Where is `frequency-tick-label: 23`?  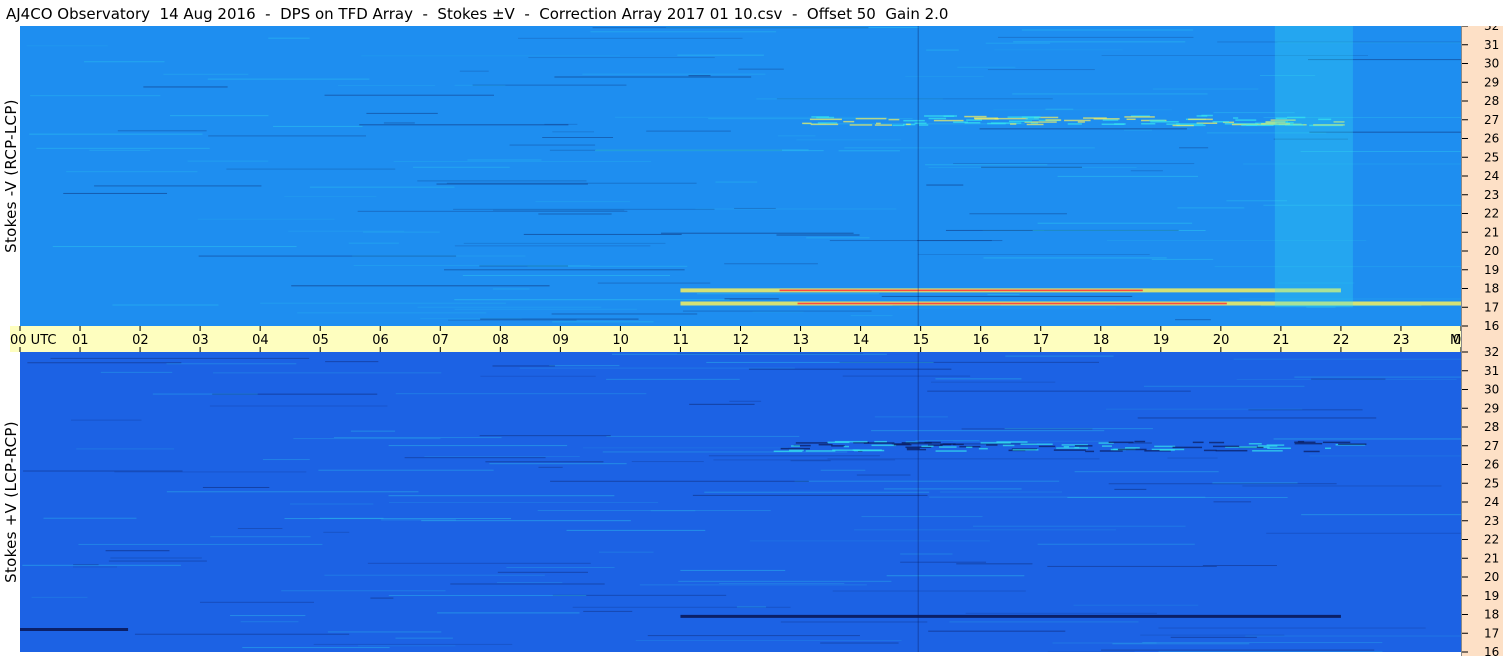 frequency-tick-label: 23 is located at coordinates (1491, 521).